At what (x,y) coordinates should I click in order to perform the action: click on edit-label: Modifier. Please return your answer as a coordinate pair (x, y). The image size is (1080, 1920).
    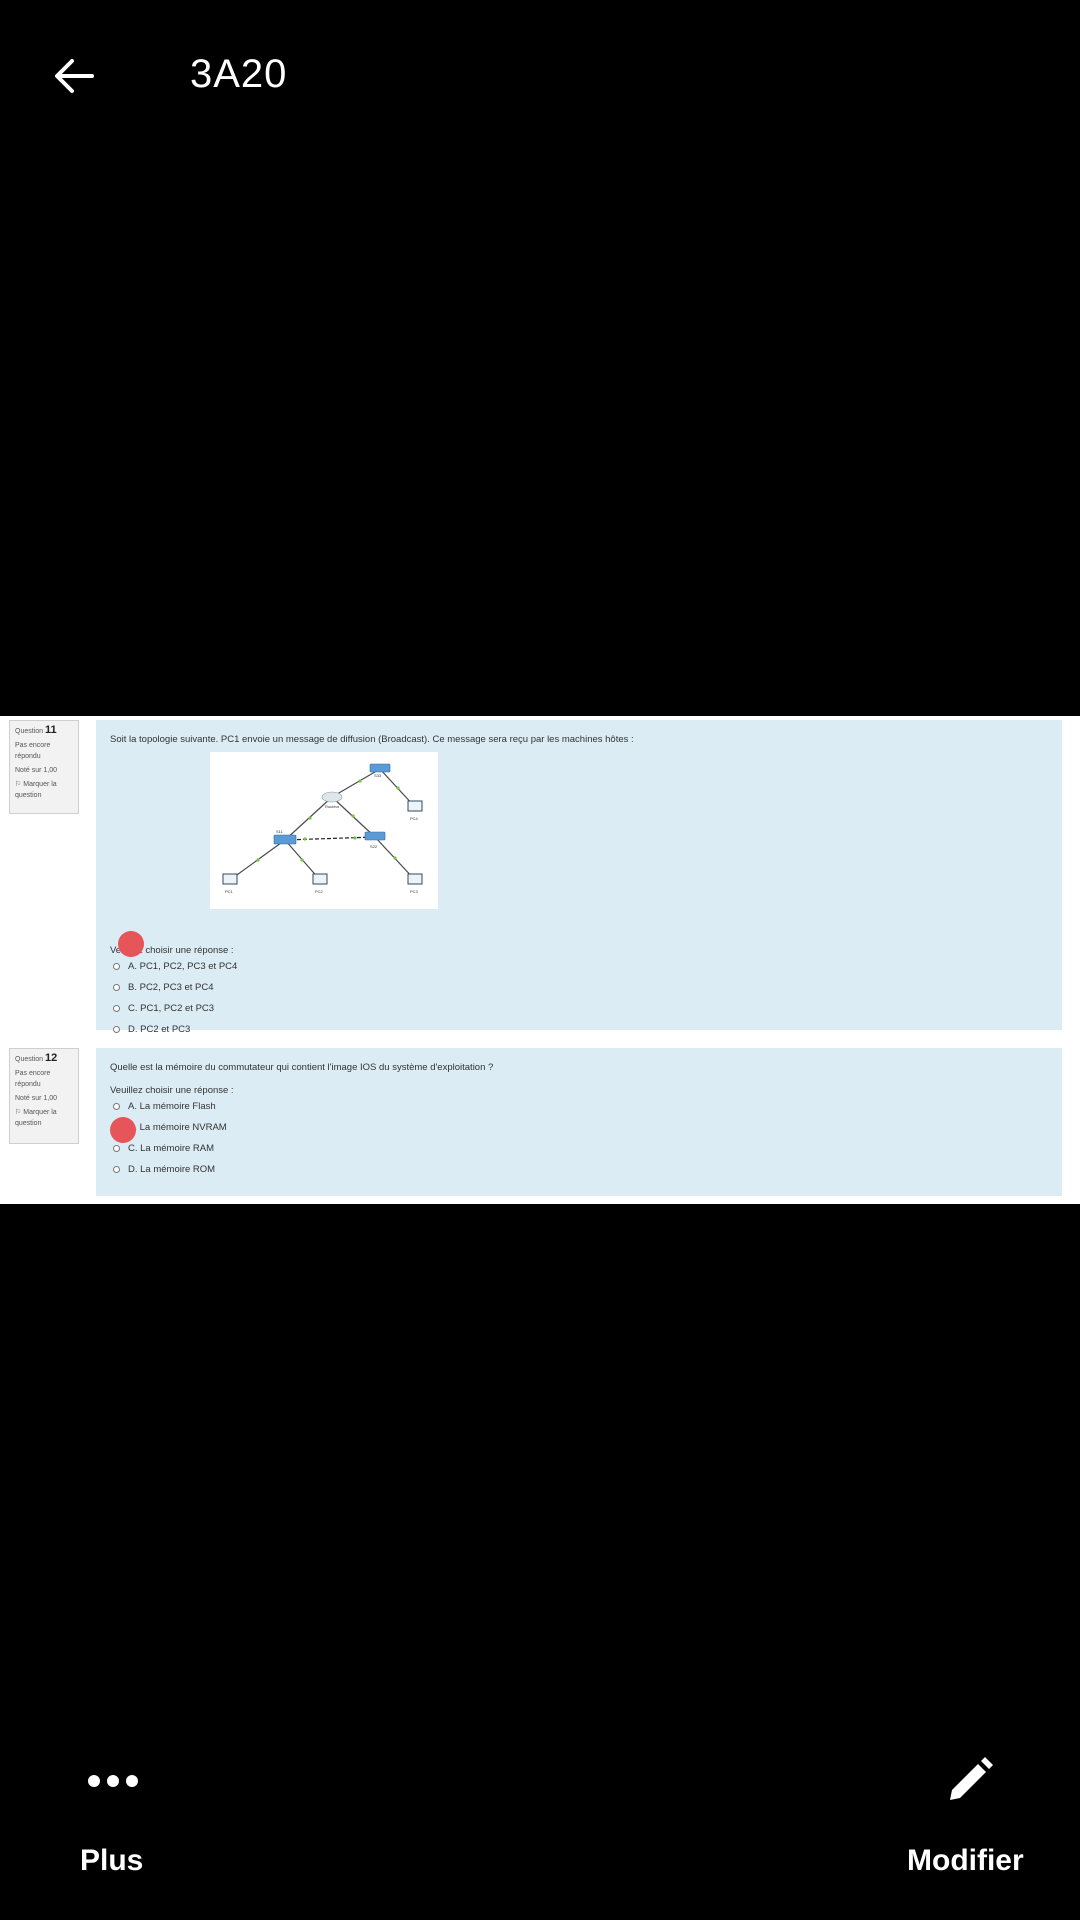
    Looking at the image, I should click on (965, 1860).